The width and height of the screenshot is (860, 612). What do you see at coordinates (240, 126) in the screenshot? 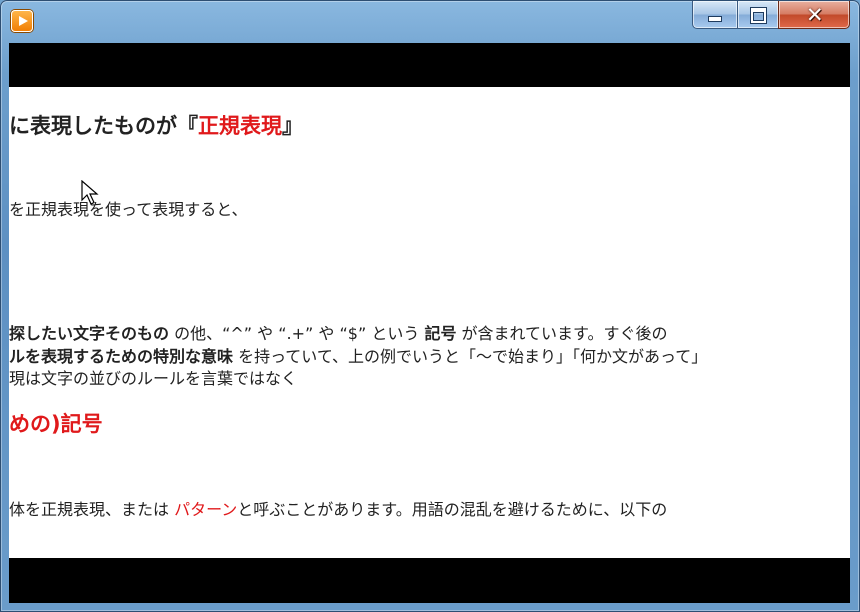
I see `heading-highlight: 正規表現` at bounding box center [240, 126].